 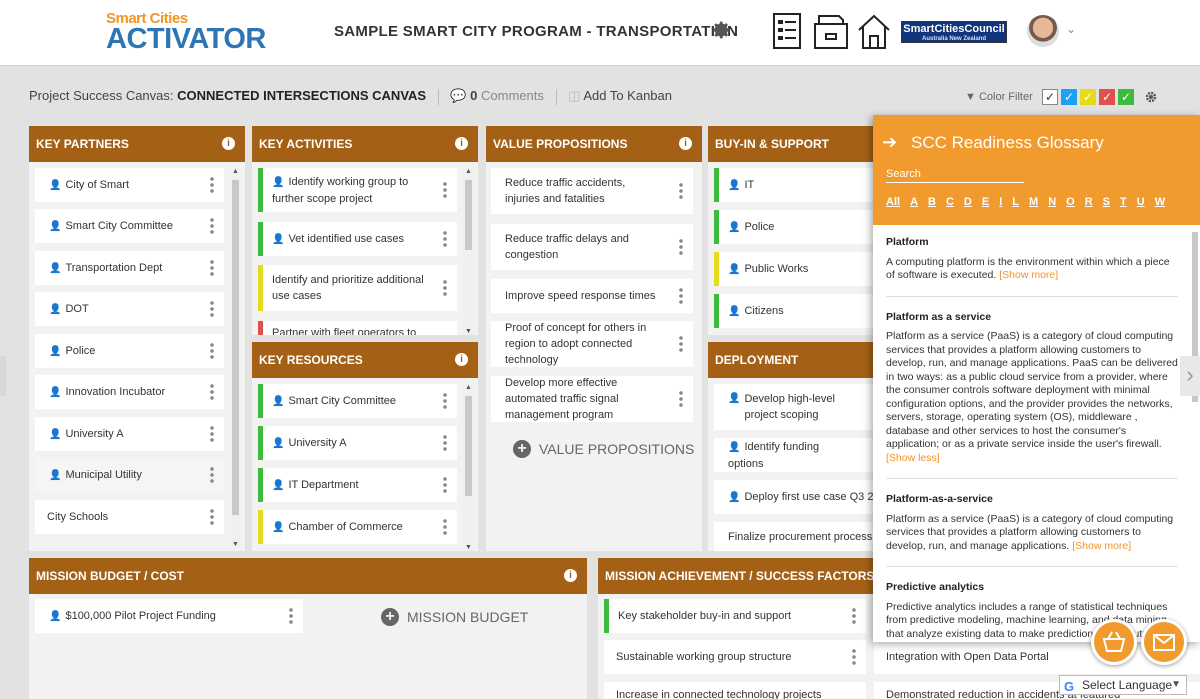 What do you see at coordinates (889, 142) in the screenshot?
I see `arrow-right-icon: ➔` at bounding box center [889, 142].